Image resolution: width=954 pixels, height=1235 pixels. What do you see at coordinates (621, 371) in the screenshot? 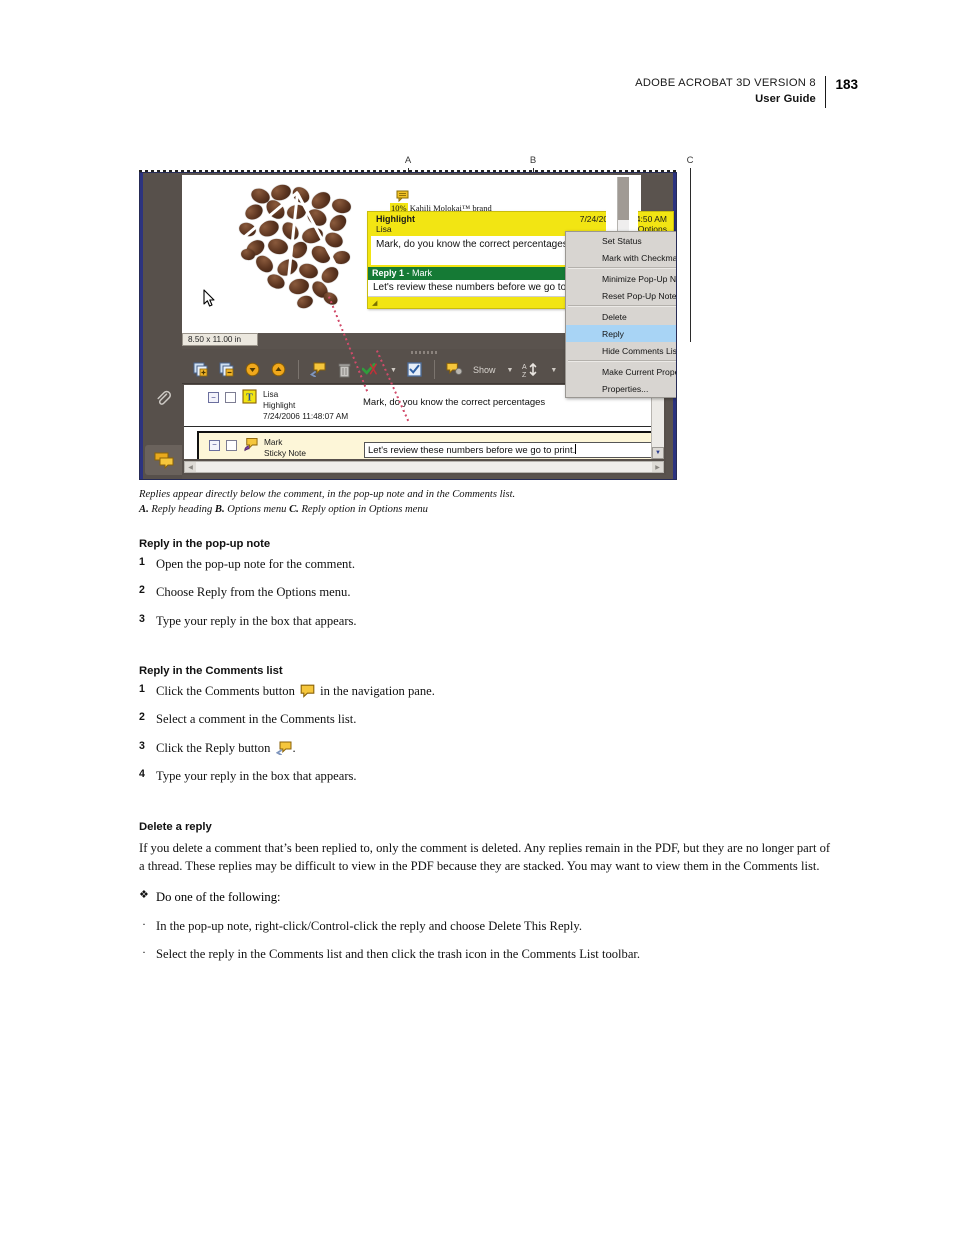
I see `menu-item-make-current-properties-default: Make Current Properties Default` at bounding box center [621, 371].